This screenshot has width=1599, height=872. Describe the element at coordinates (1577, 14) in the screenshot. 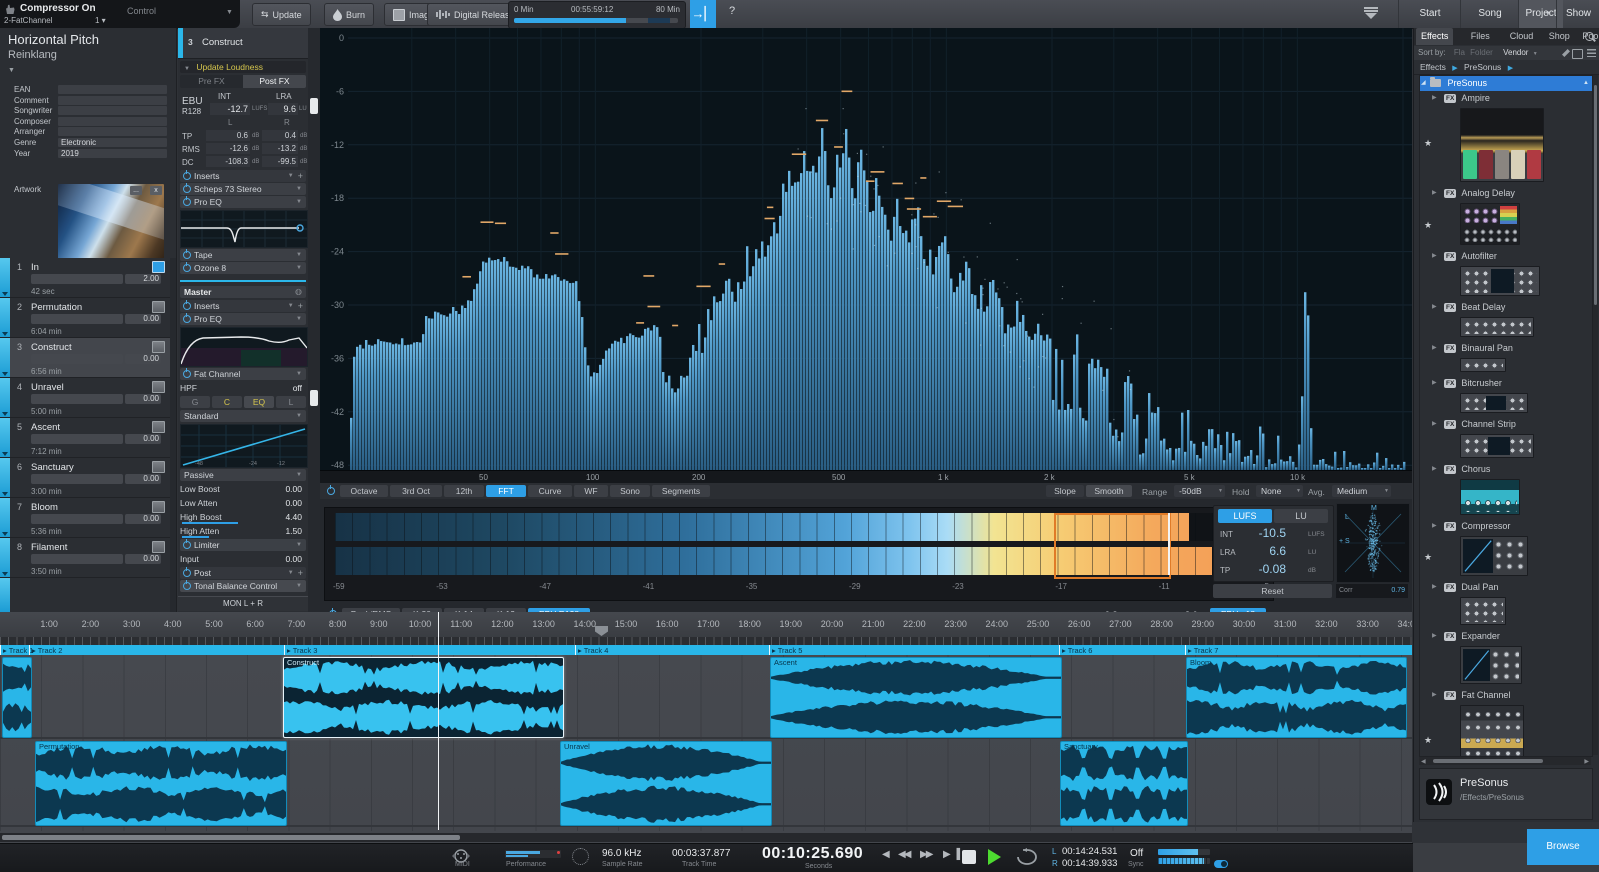

I see `nav-show-button: Show` at that location.